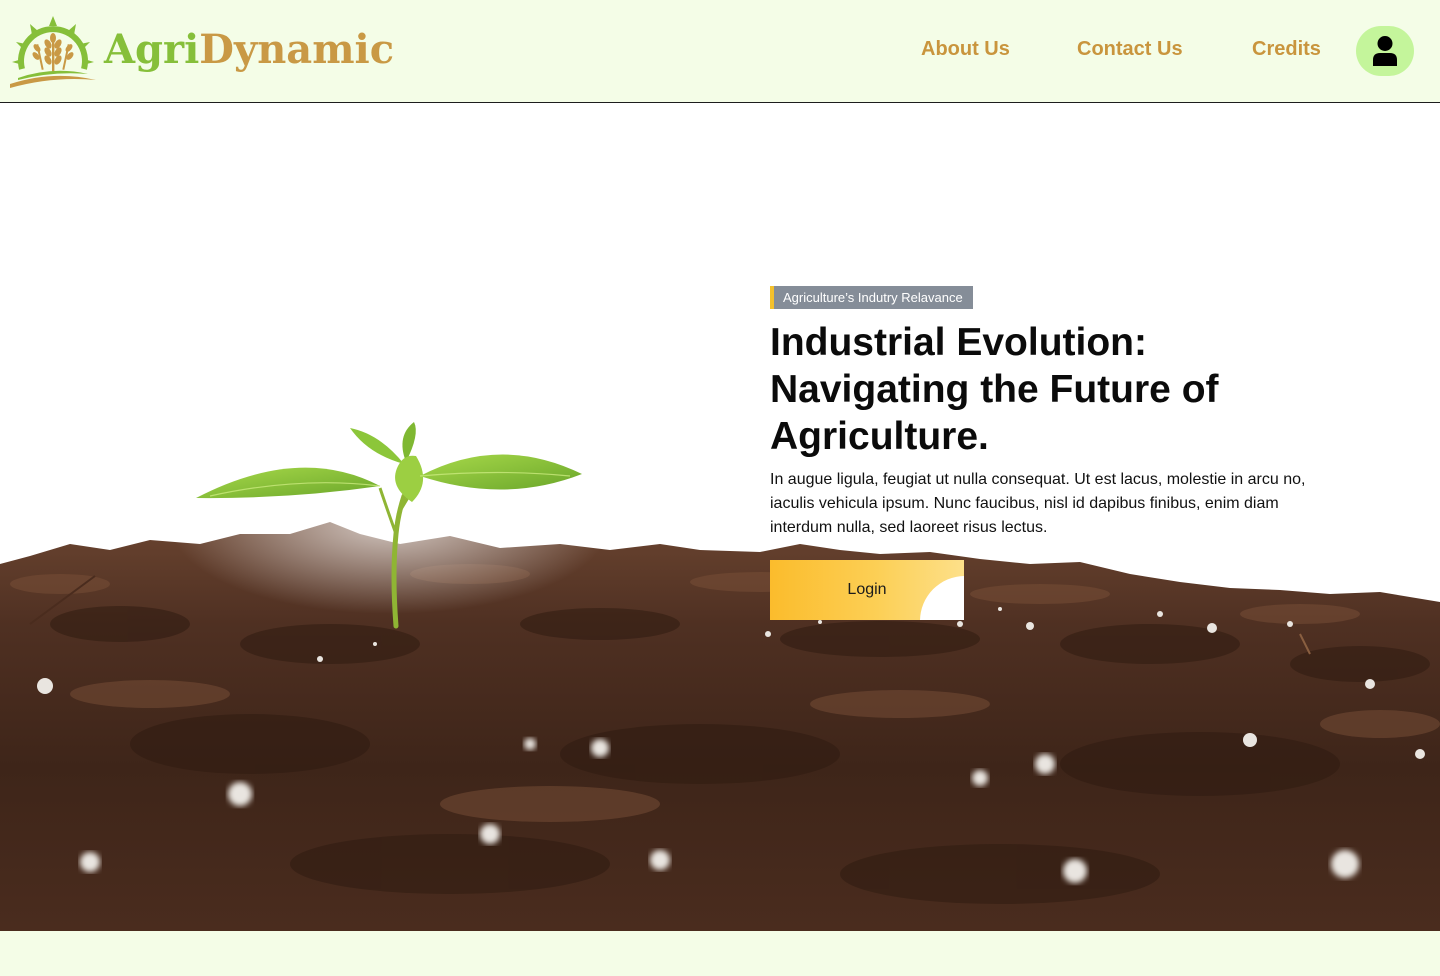  I want to click on footer-strip, so click(720, 953).